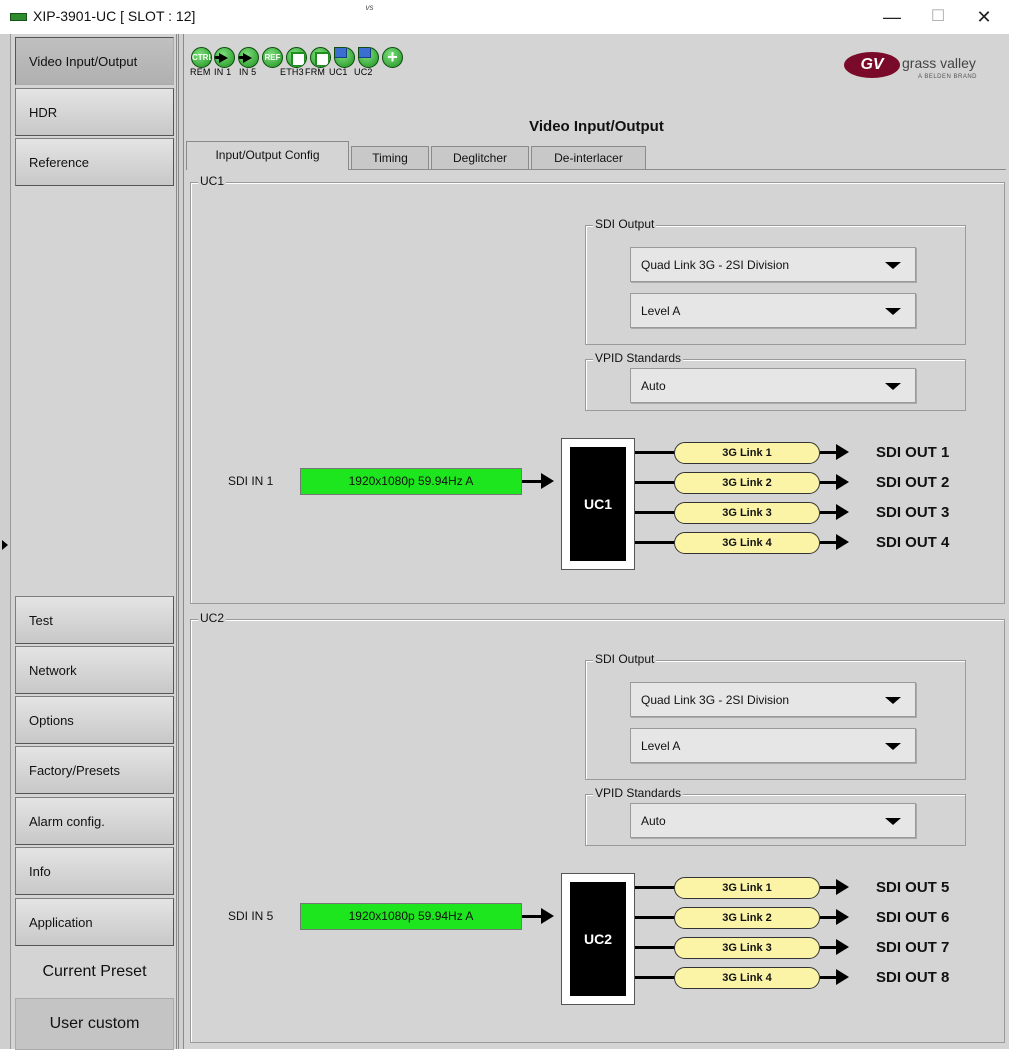  I want to click on current-preset-label: Current Preset, so click(94, 971).